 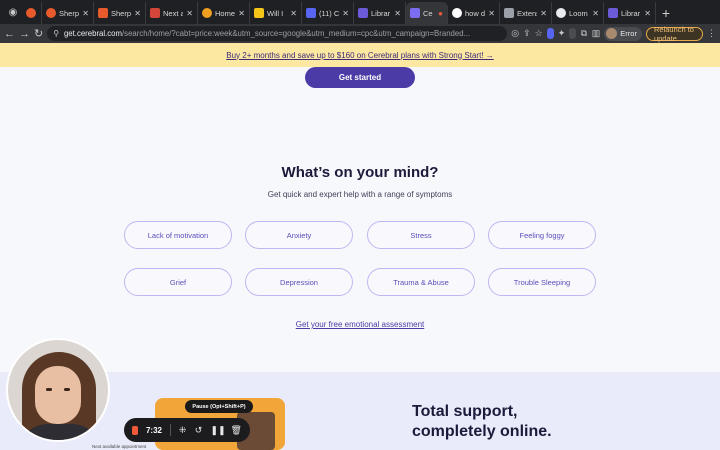 I want to click on pause-icon: ❚❚, so click(x=218, y=430).